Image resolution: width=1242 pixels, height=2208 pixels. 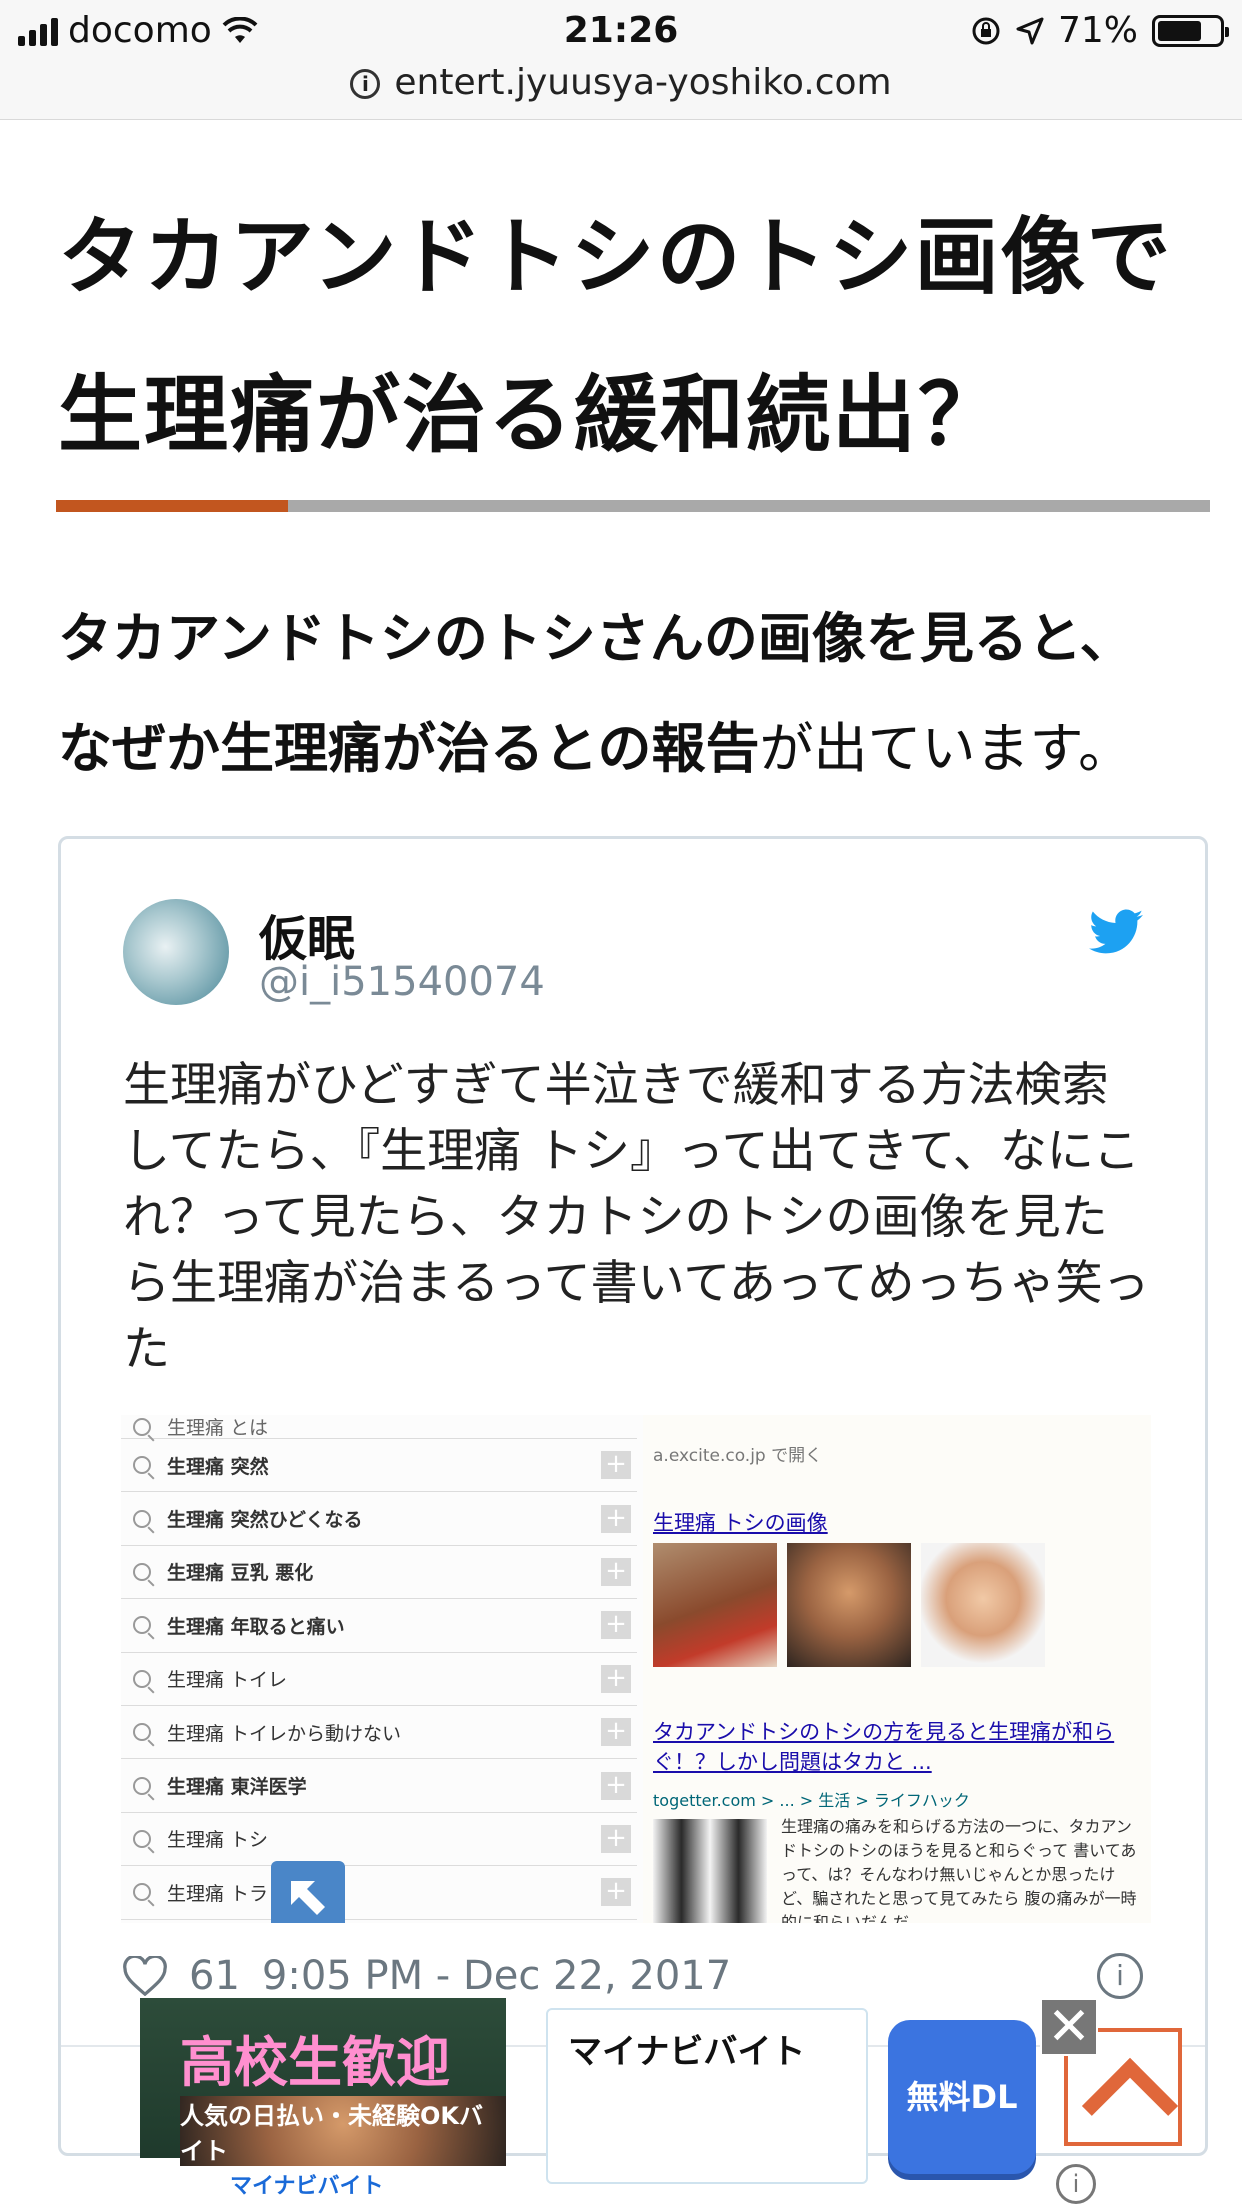 I want to click on twitter-bird-icon, so click(x=1116, y=932).